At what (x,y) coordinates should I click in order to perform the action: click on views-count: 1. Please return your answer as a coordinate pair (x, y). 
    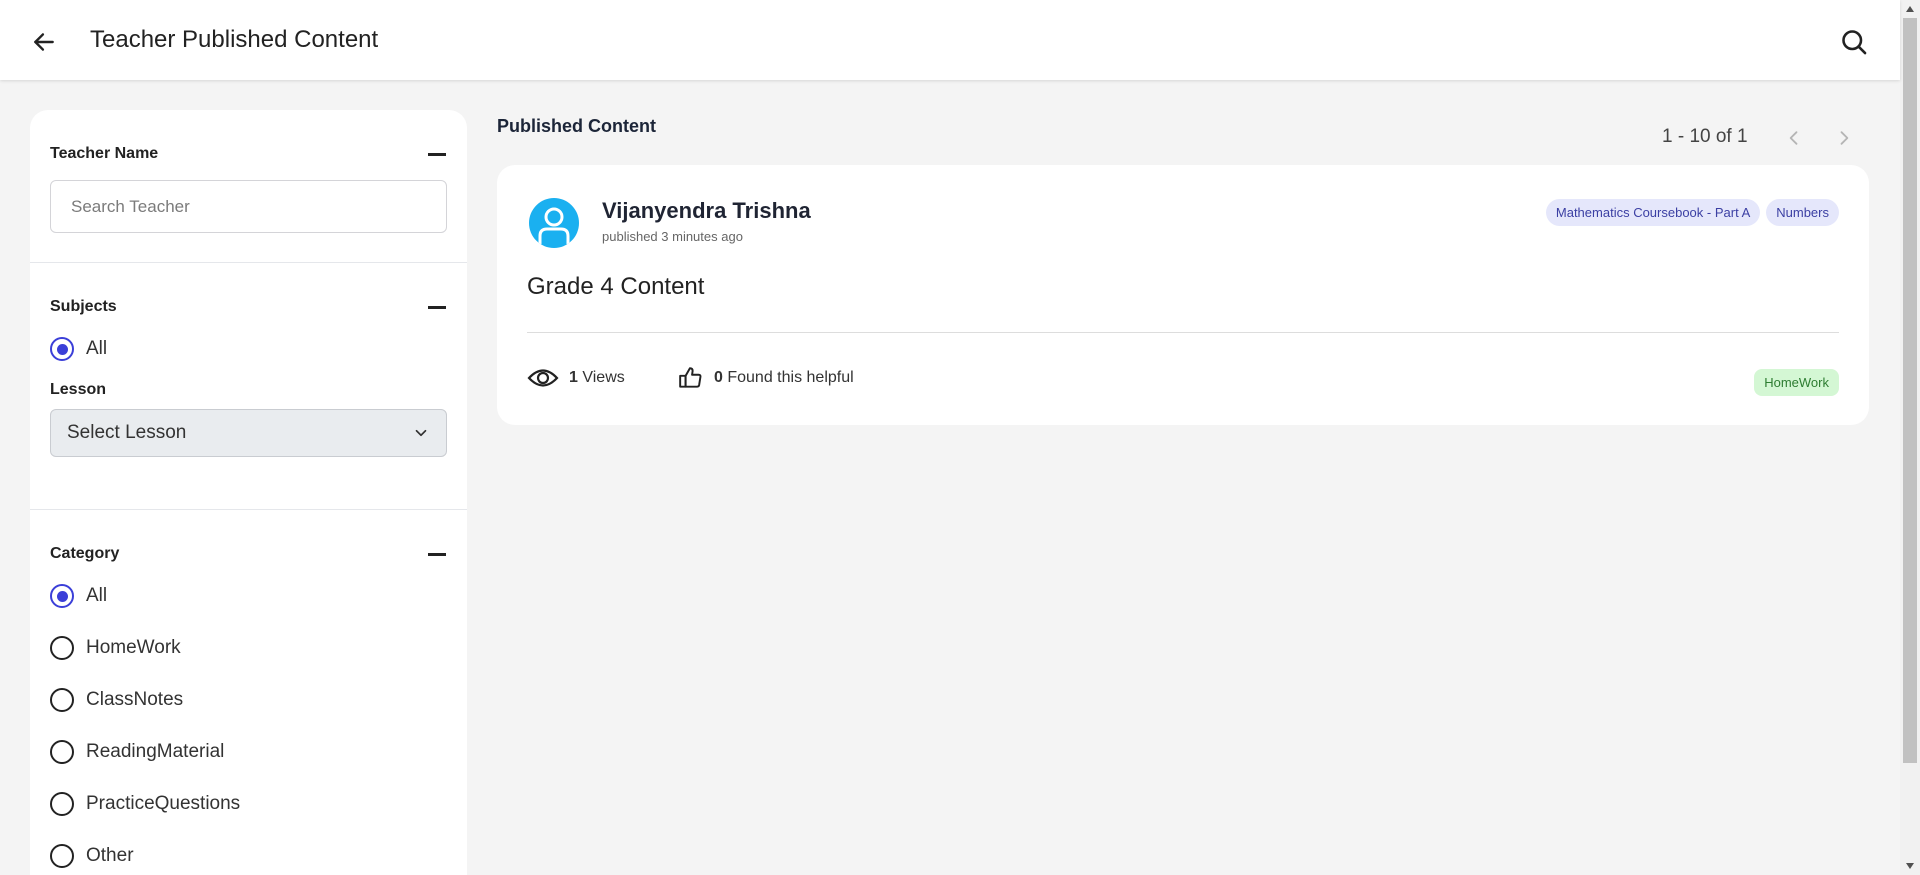
    Looking at the image, I should click on (573, 377).